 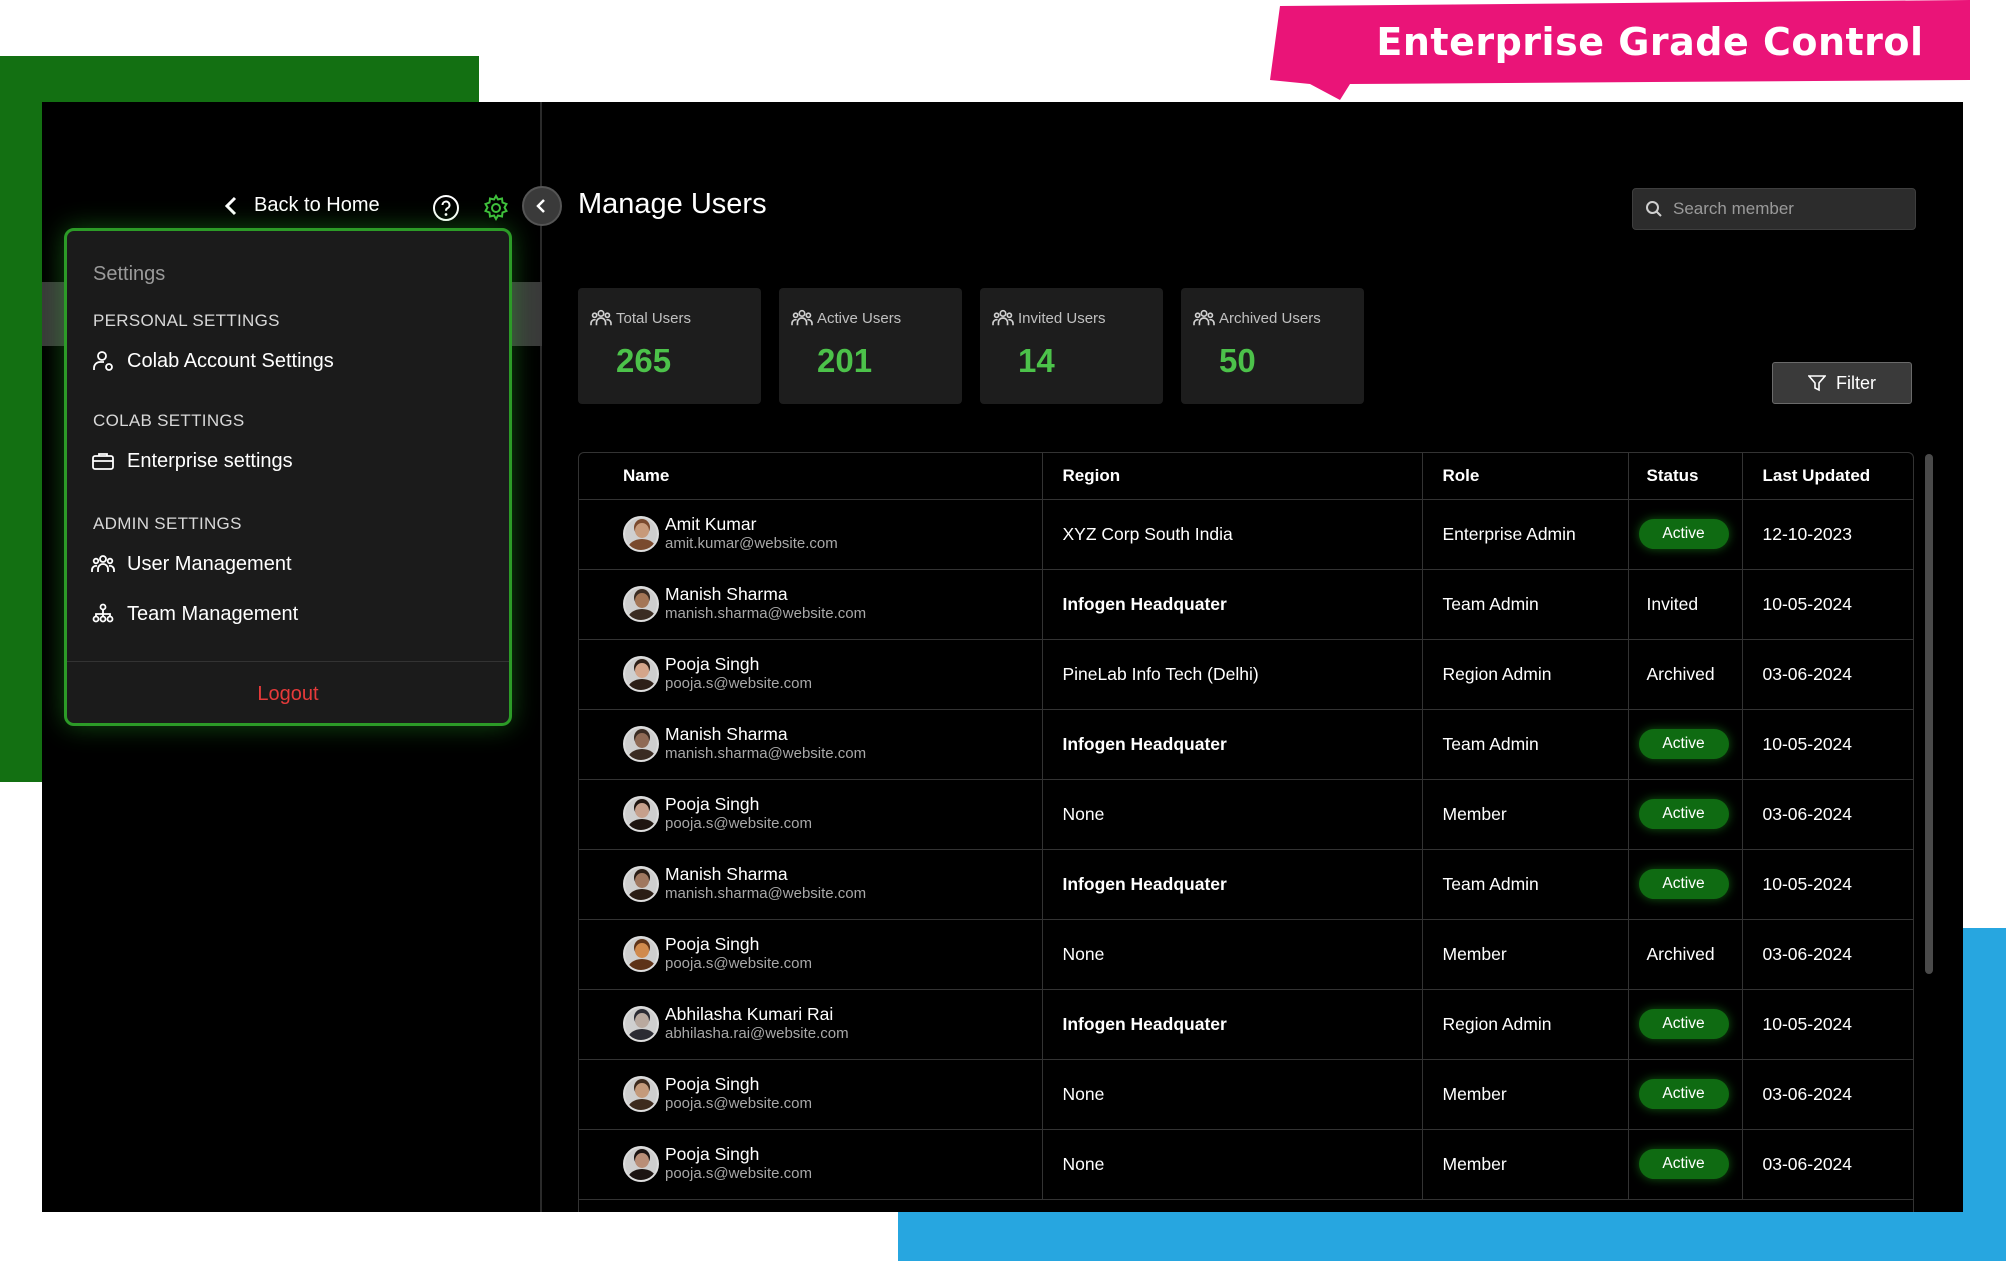 What do you see at coordinates (1654, 209) in the screenshot?
I see `search-icon` at bounding box center [1654, 209].